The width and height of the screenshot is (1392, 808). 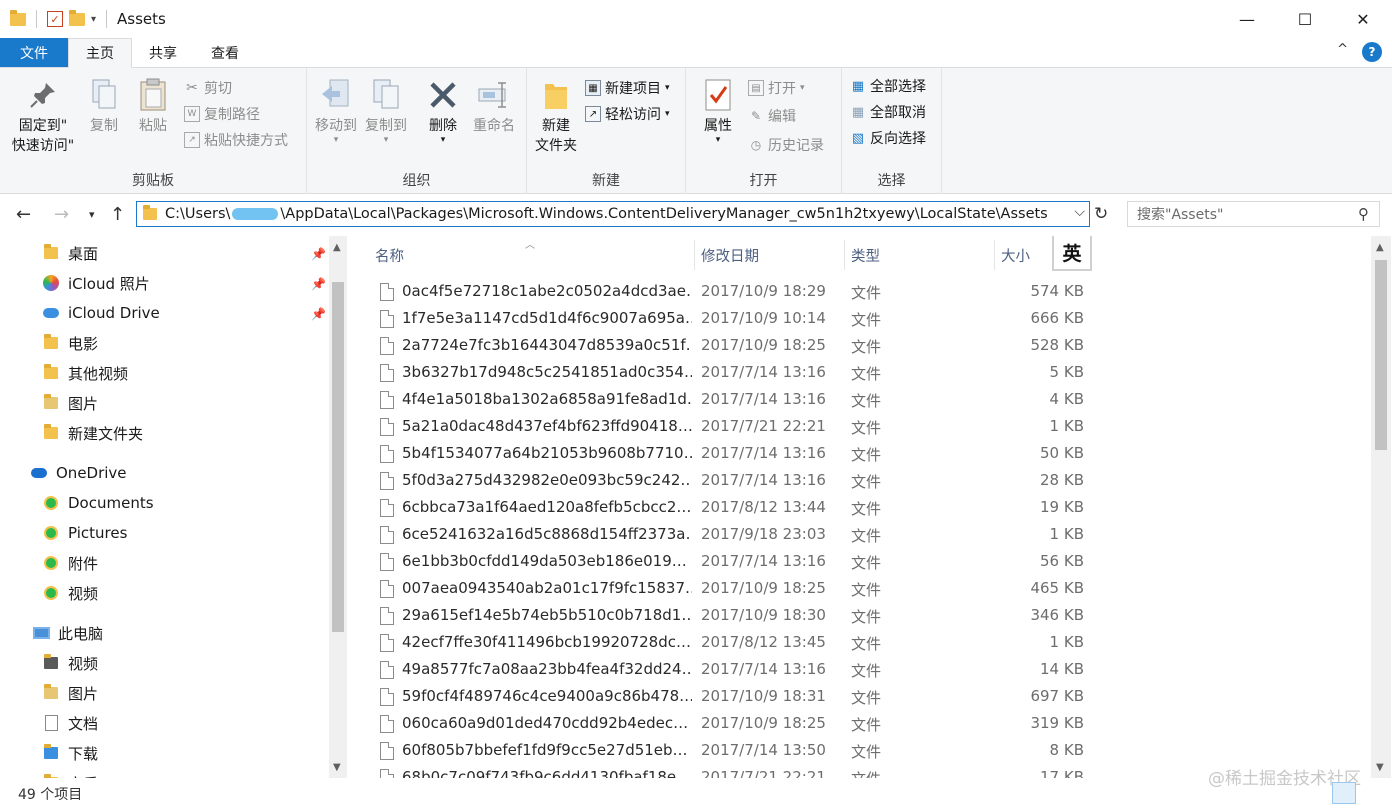 I want to click on up-arrow-icon: ↑, so click(x=117, y=214).